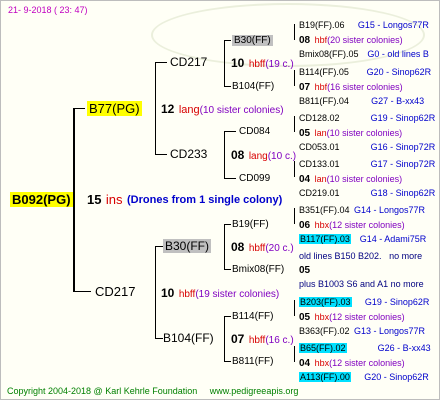 The image size is (440, 400). What do you see at coordinates (253, 86) in the screenshot?
I see `uu-drone: B104(FF)` at bounding box center [253, 86].